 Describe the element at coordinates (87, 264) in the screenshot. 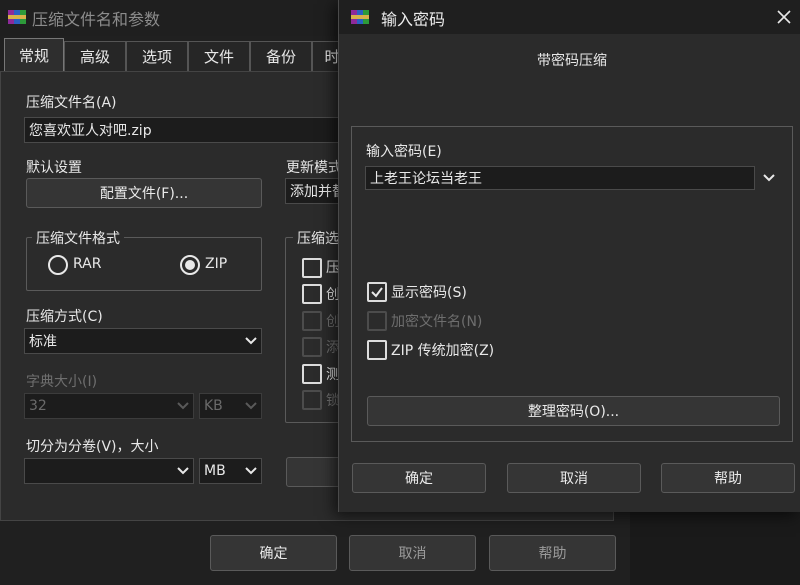

I see `rar-radio-label: RAR` at that location.